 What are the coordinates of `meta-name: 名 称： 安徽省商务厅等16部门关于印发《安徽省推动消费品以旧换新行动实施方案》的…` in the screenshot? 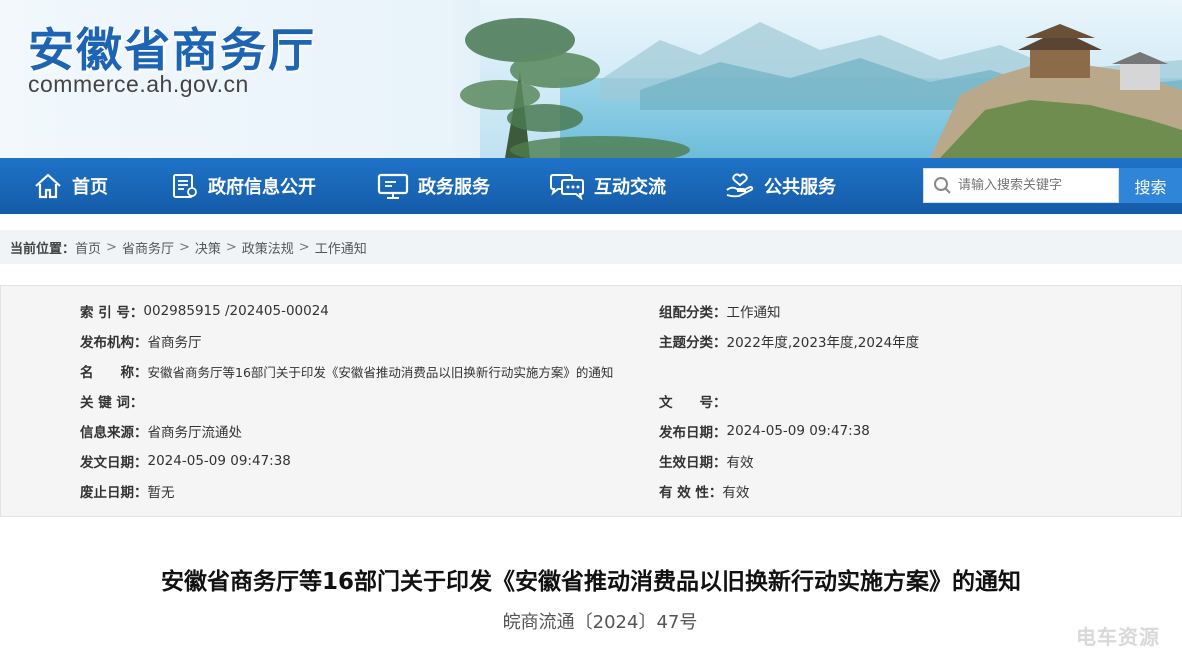 It's located at (347, 371).